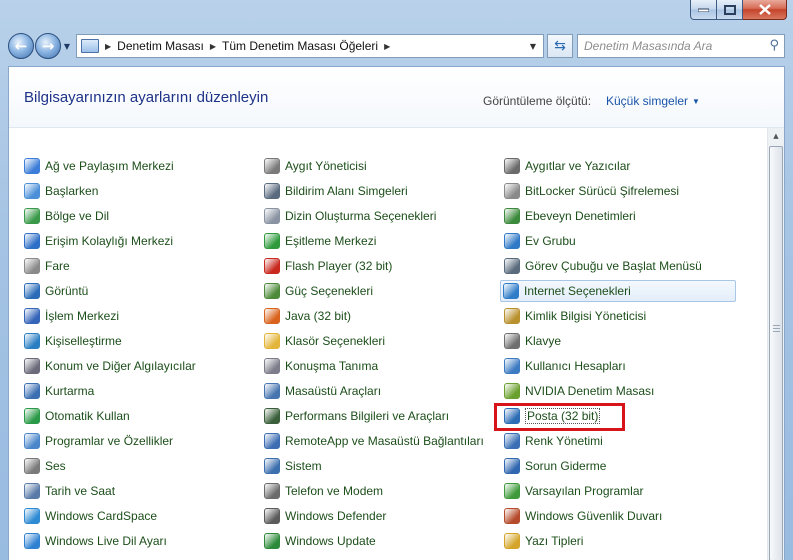  I want to click on breadcrumb-all-items: Tüm Denetim Masası Öğeleri, so click(300, 46).